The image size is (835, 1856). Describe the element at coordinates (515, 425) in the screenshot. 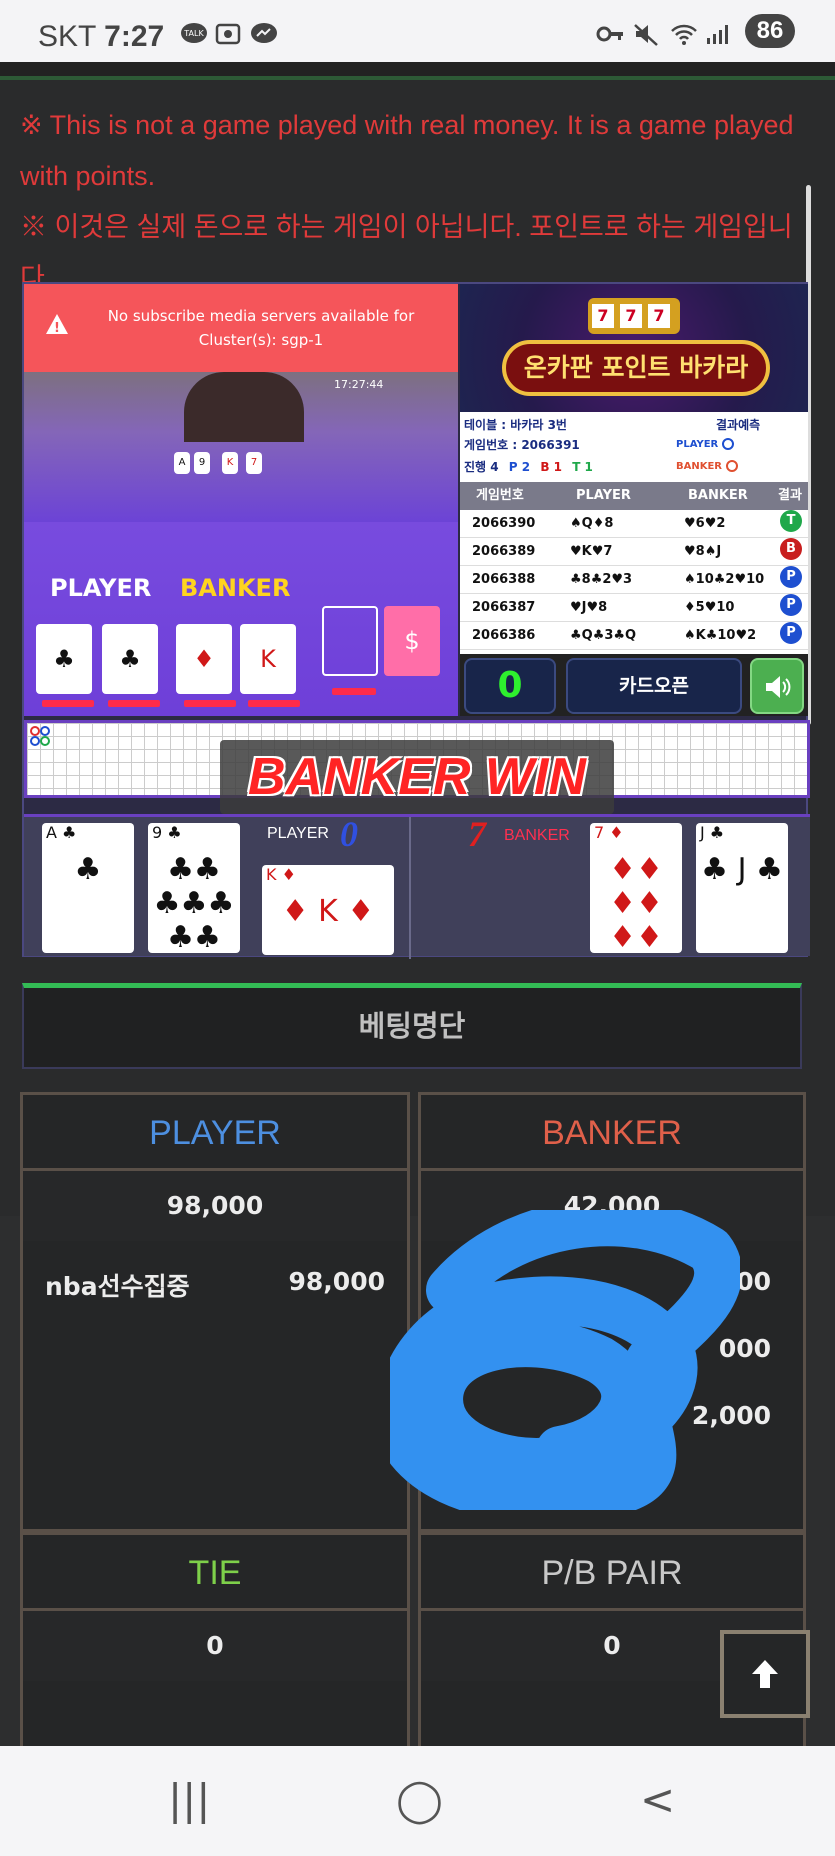

I see `table-name: 테이블 : 바카라 3번` at that location.